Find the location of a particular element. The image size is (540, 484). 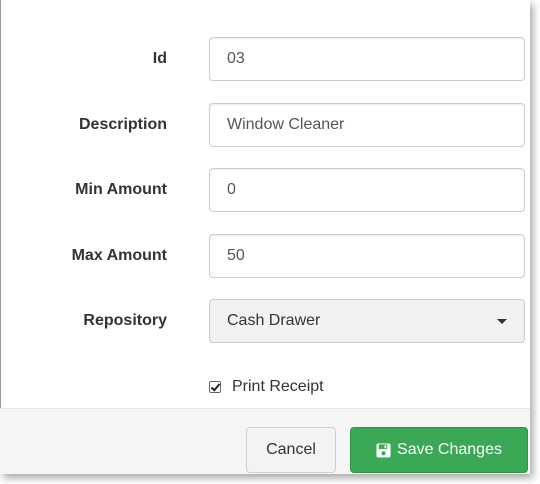

save-changes-label: Save Changes is located at coordinates (449, 449).